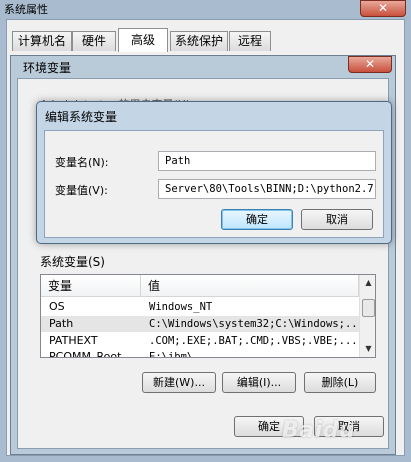 This screenshot has height=462, width=411. What do you see at coordinates (319, 430) in the screenshot?
I see `baidu-watermark: Baidu` at bounding box center [319, 430].